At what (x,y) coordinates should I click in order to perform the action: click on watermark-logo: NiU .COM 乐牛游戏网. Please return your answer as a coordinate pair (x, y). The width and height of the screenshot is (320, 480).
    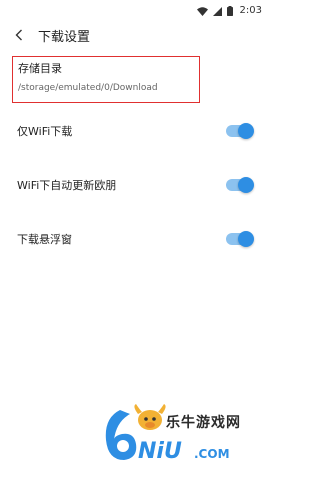
    Looking at the image, I should click on (180, 435).